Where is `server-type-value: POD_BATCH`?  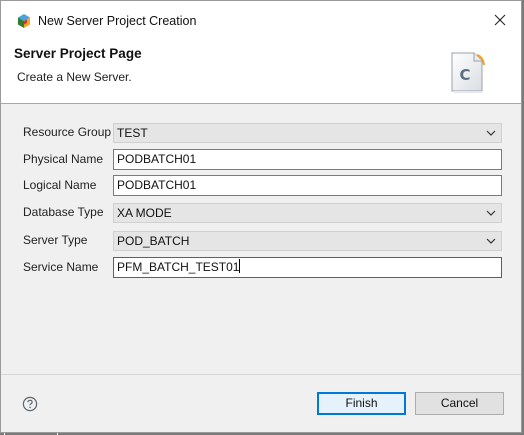 server-type-value: POD_BATCH is located at coordinates (153, 241).